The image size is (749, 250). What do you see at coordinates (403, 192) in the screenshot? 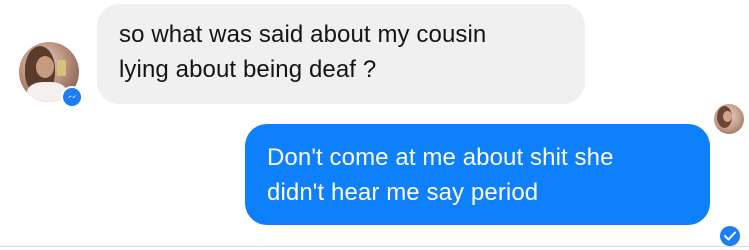
I see `outgoing-message-line-2: didn't hear me say period` at bounding box center [403, 192].